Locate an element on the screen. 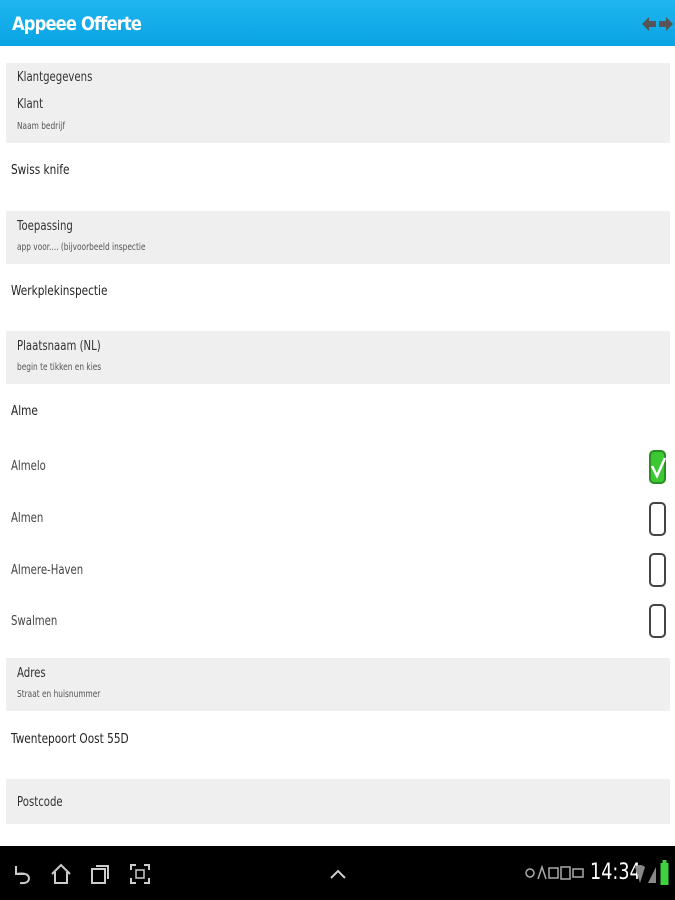 The width and height of the screenshot is (675, 900). system-bar: 14:34 is located at coordinates (337, 873).